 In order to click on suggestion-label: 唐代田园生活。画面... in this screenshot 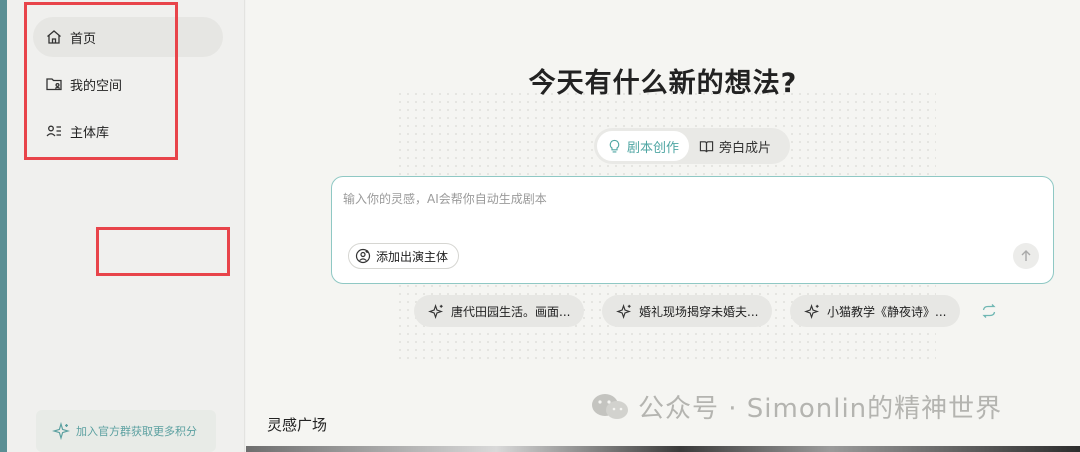, I will do `click(511, 311)`.